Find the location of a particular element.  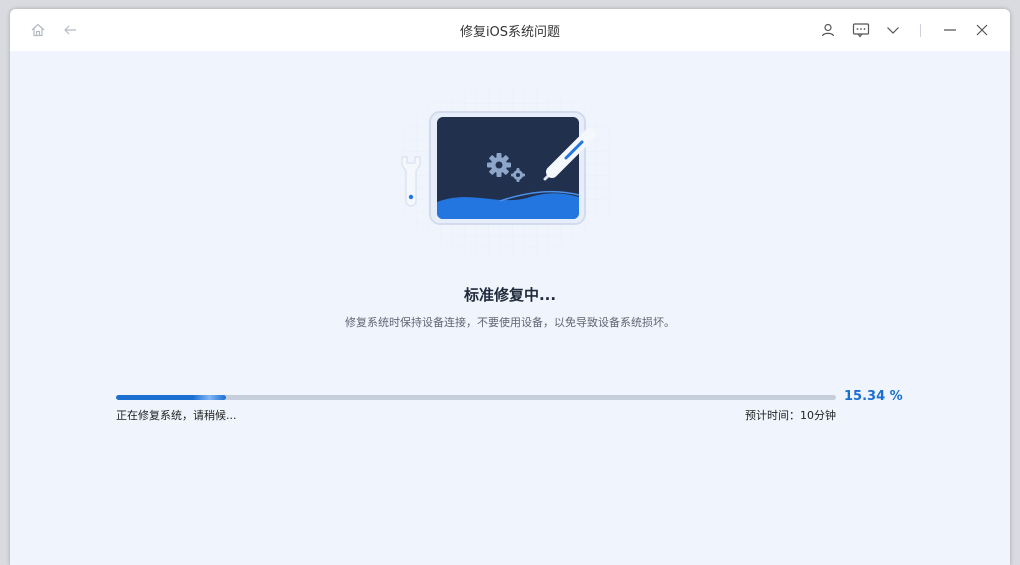

title-bar: 修复iOS系统问题 is located at coordinates (510, 30).